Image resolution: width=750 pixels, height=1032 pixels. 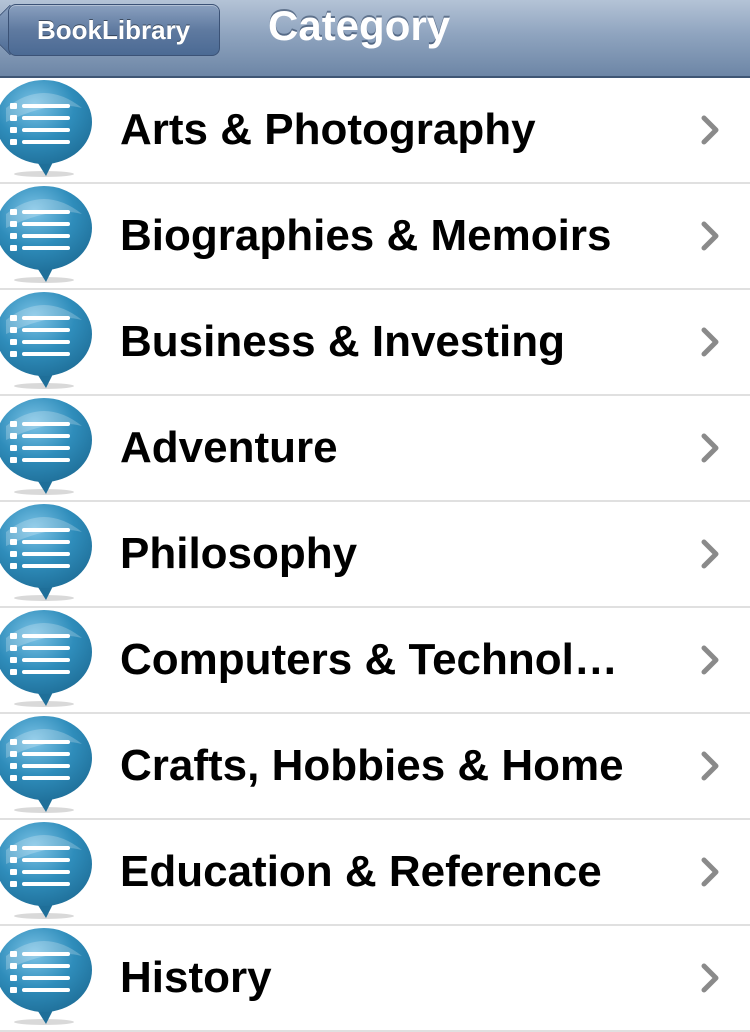 I want to click on list-item: Biographies & Memoirs, so click(x=375, y=237).